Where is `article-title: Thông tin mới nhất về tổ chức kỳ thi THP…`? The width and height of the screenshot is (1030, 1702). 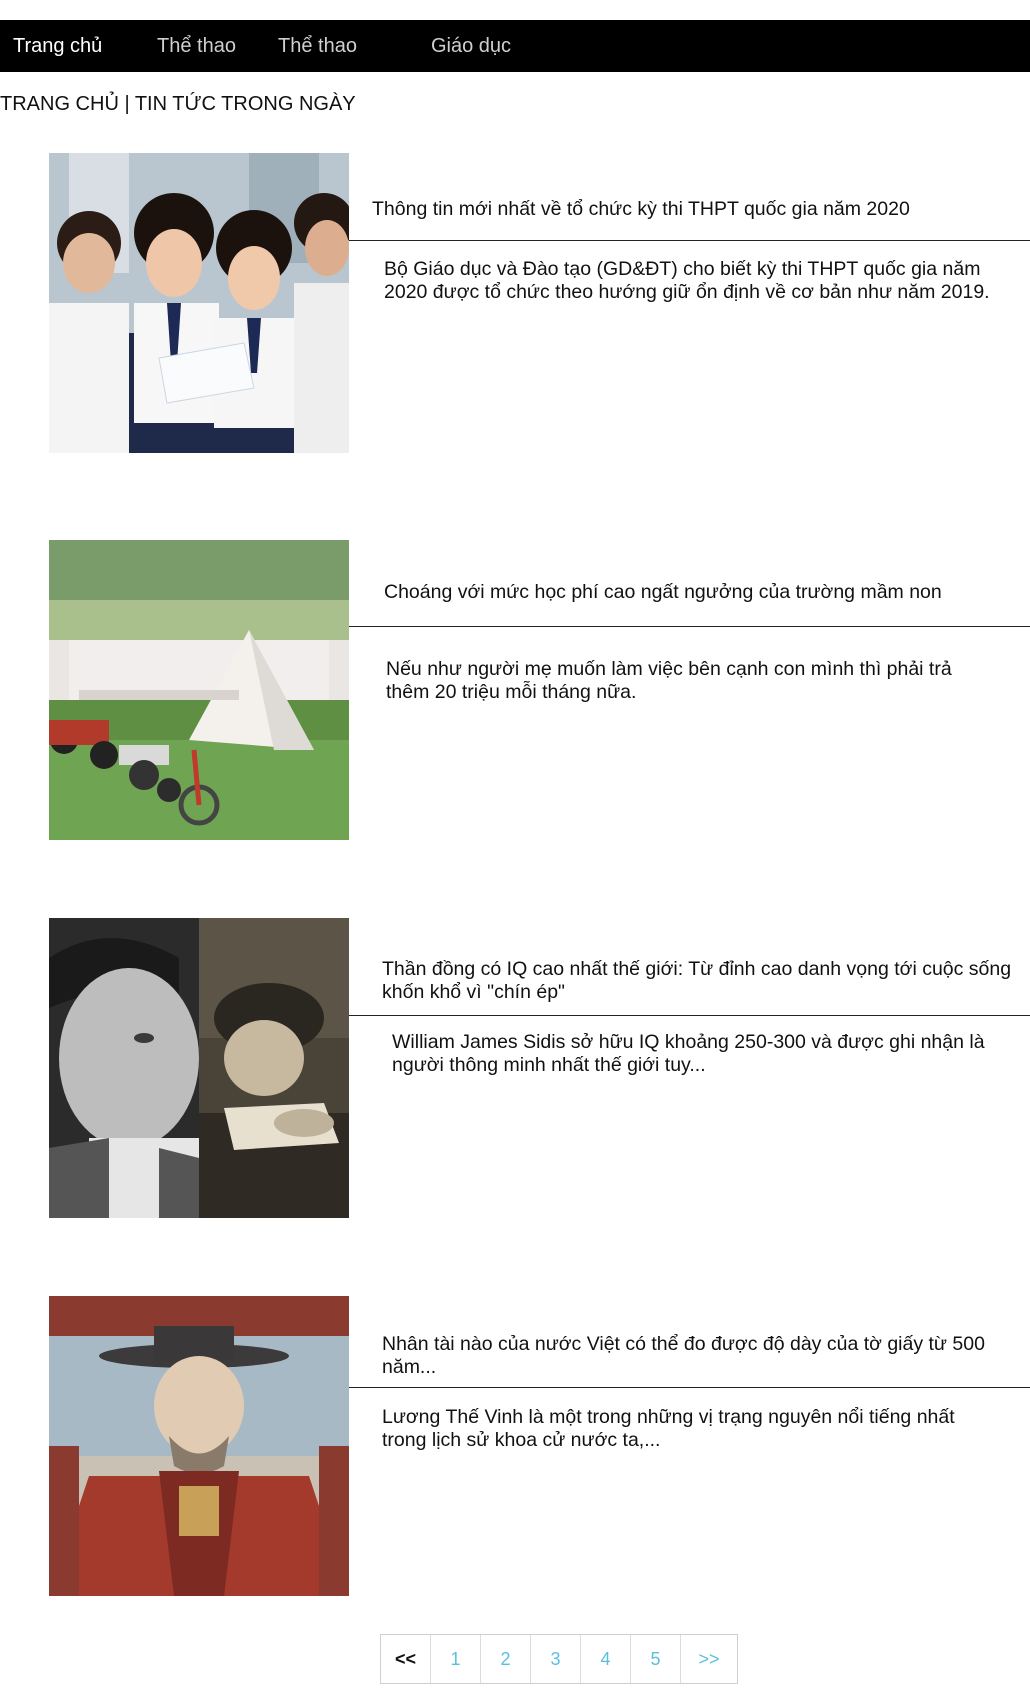 article-title: Thông tin mới nhất về tổ chức kỳ thi THP… is located at coordinates (692, 209).